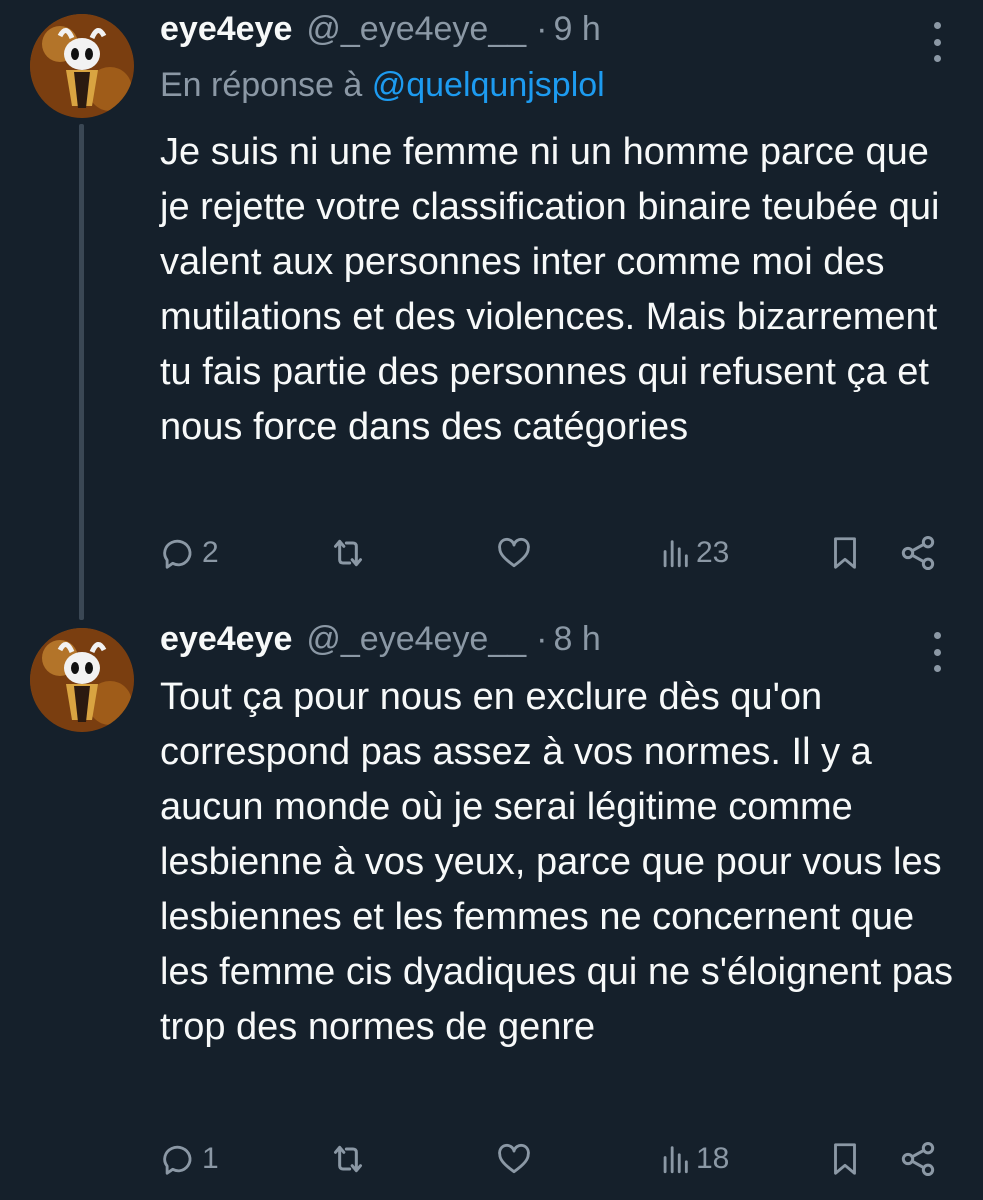 The height and width of the screenshot is (1200, 983). Describe the element at coordinates (210, 1158) in the screenshot. I see `reply-count: 1` at that location.